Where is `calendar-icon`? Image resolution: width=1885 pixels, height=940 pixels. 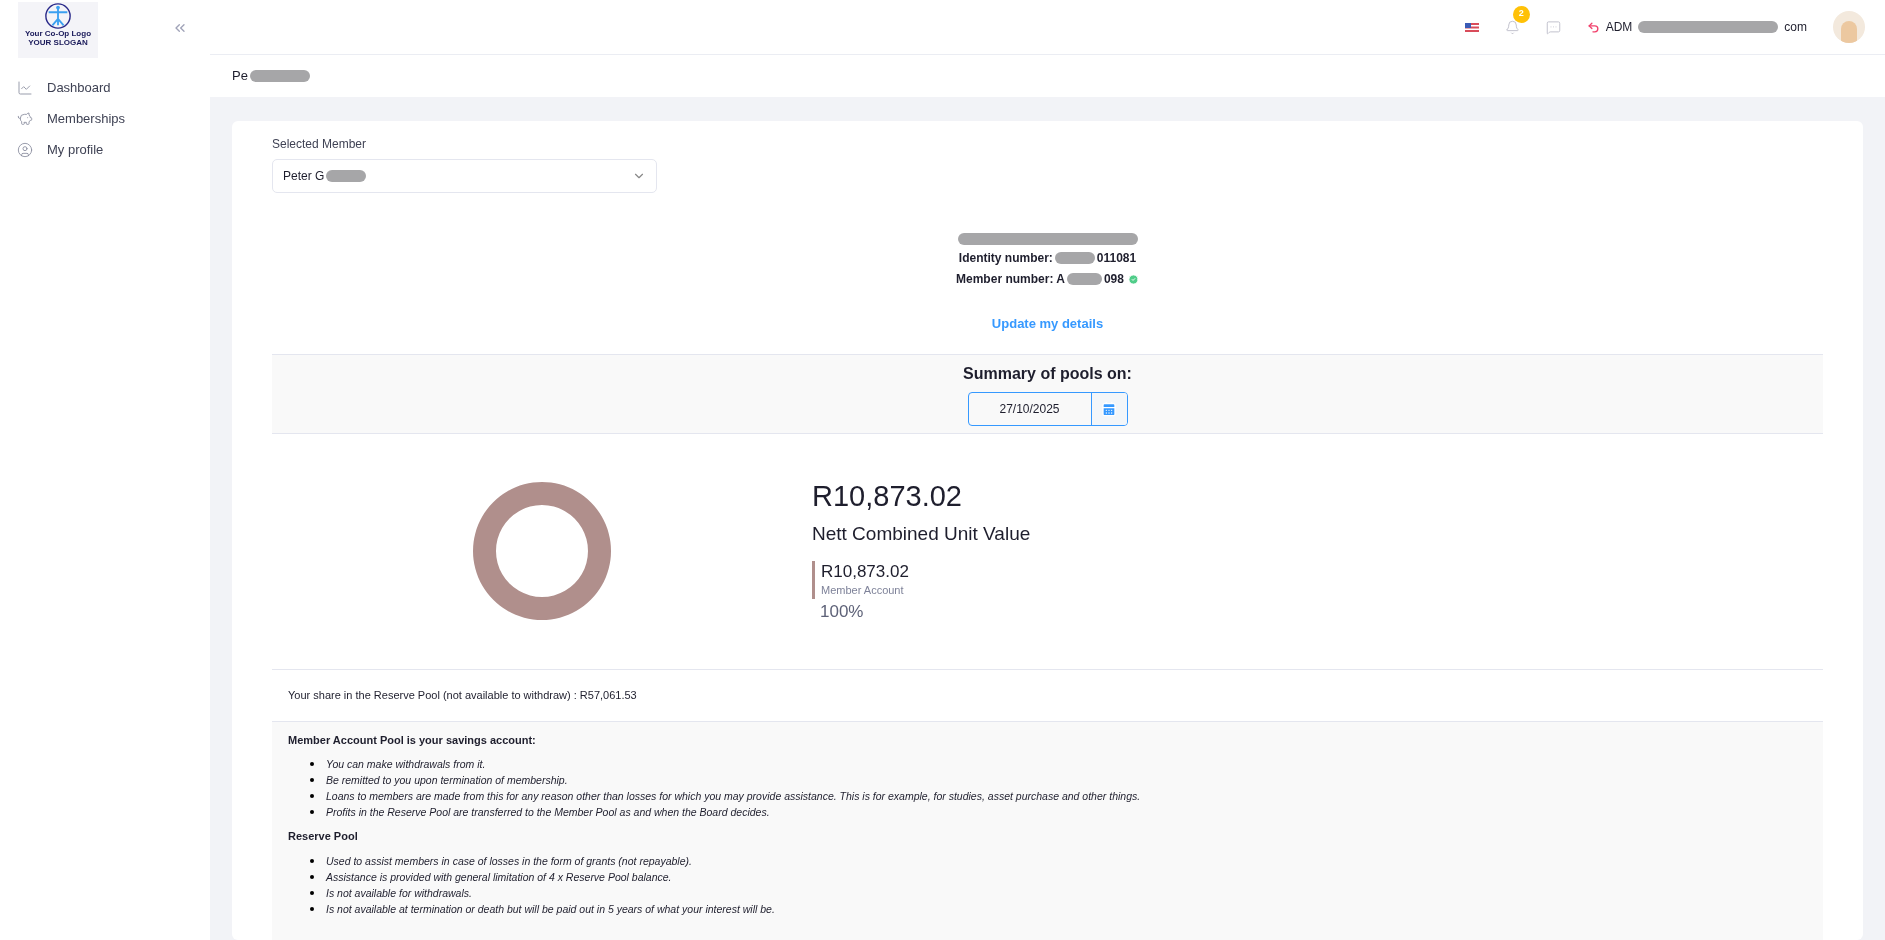 calendar-icon is located at coordinates (1109, 408).